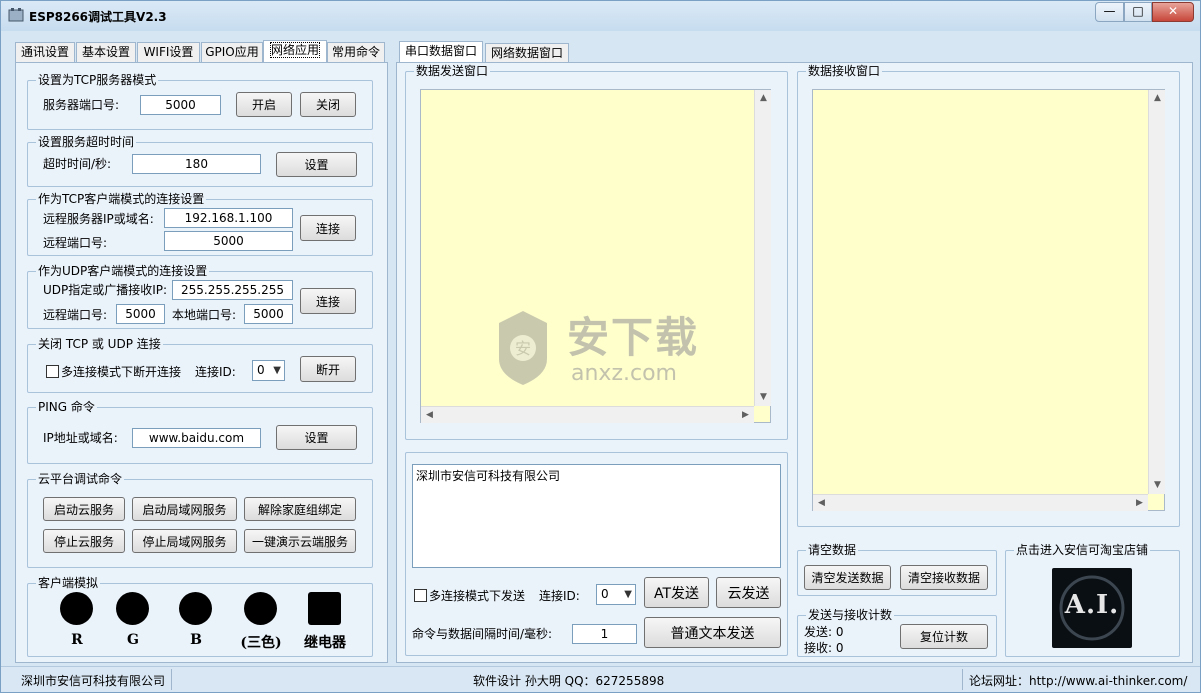  What do you see at coordinates (604, 634) in the screenshot?
I see `interval-input: 1` at bounding box center [604, 634].